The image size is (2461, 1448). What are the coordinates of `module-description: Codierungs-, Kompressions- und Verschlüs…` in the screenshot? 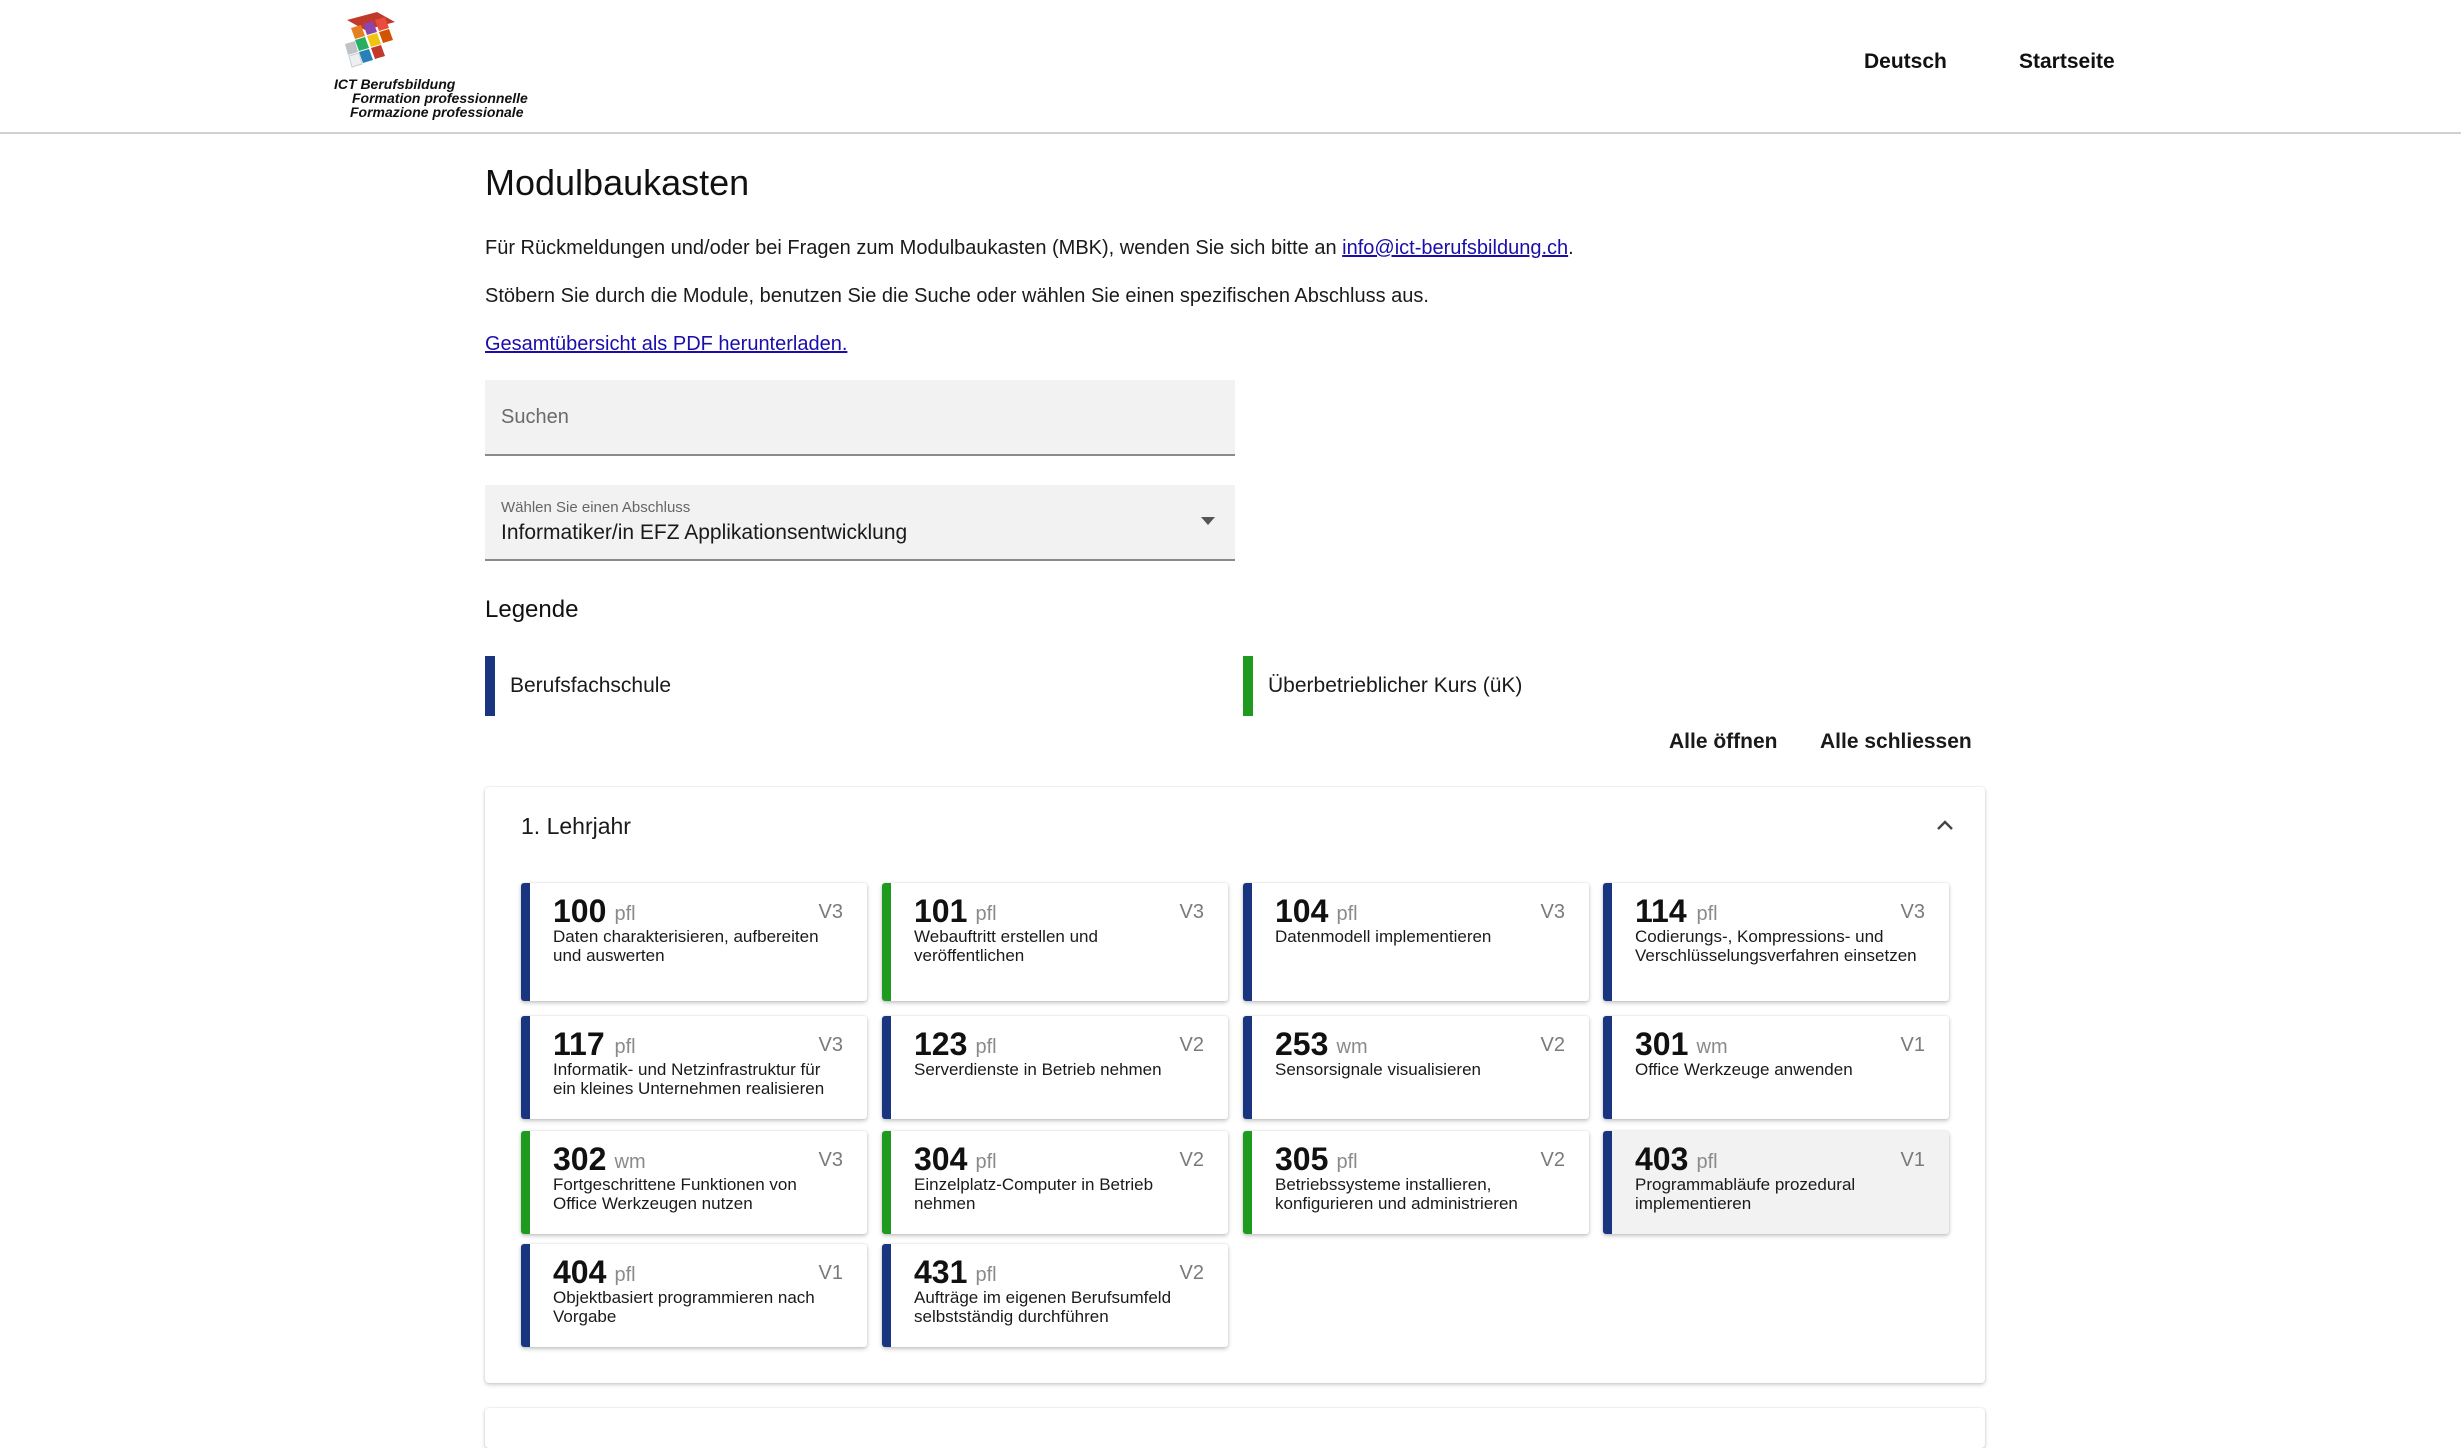 It's located at (1776, 946).